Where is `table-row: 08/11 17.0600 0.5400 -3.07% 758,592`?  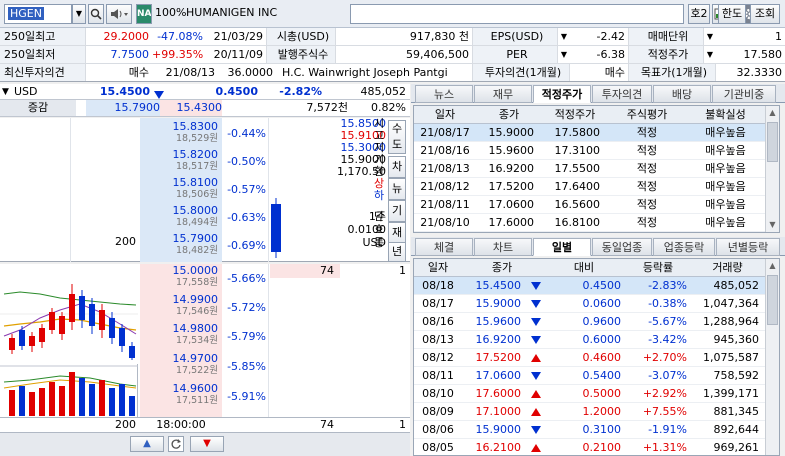 table-row: 08/11 17.0600 0.5400 -3.07% 758,592 is located at coordinates (589, 376).